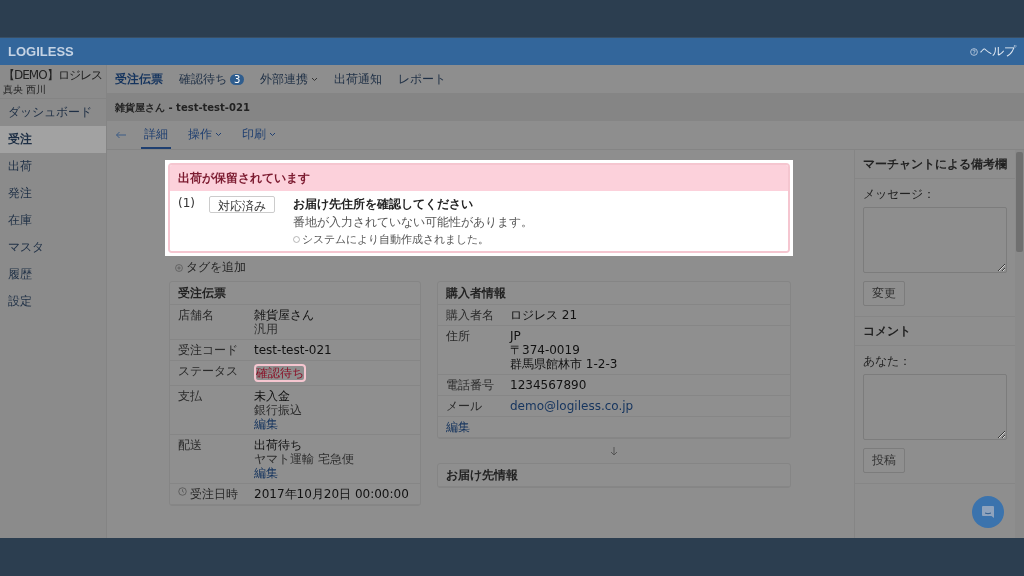 Image resolution: width=1024 pixels, height=576 pixels. What do you see at coordinates (884, 460) in the screenshot?
I see `post-button: 投稿` at bounding box center [884, 460].